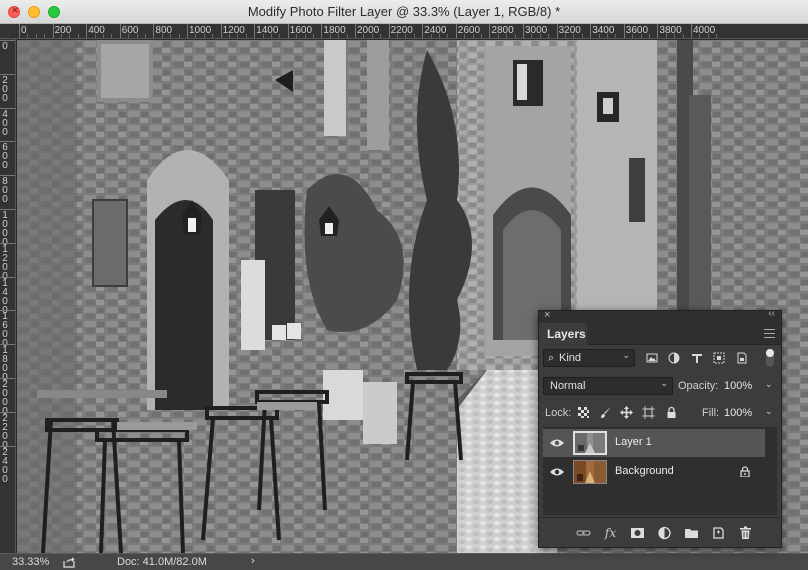 The image size is (808, 570). Describe the element at coordinates (502, 30) in the screenshot. I see `ruler-label: 2800` at that location.